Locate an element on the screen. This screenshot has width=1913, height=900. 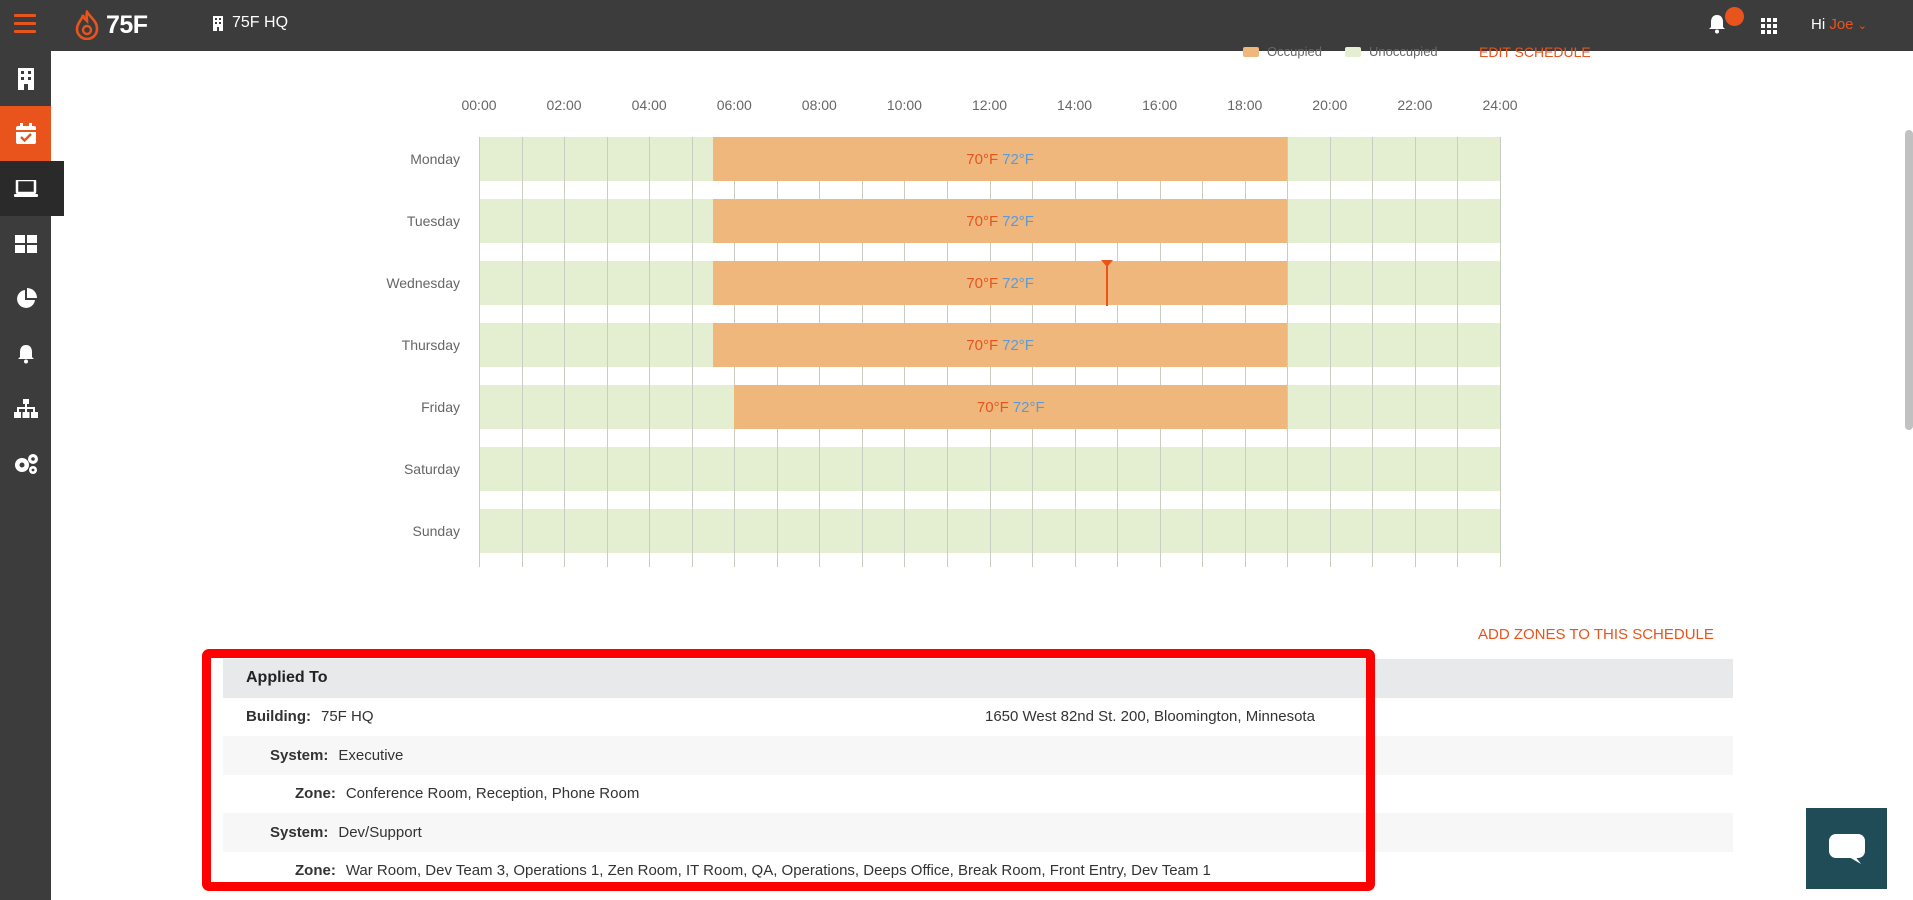
sidebar-item-devices is located at coordinates (32, 188).